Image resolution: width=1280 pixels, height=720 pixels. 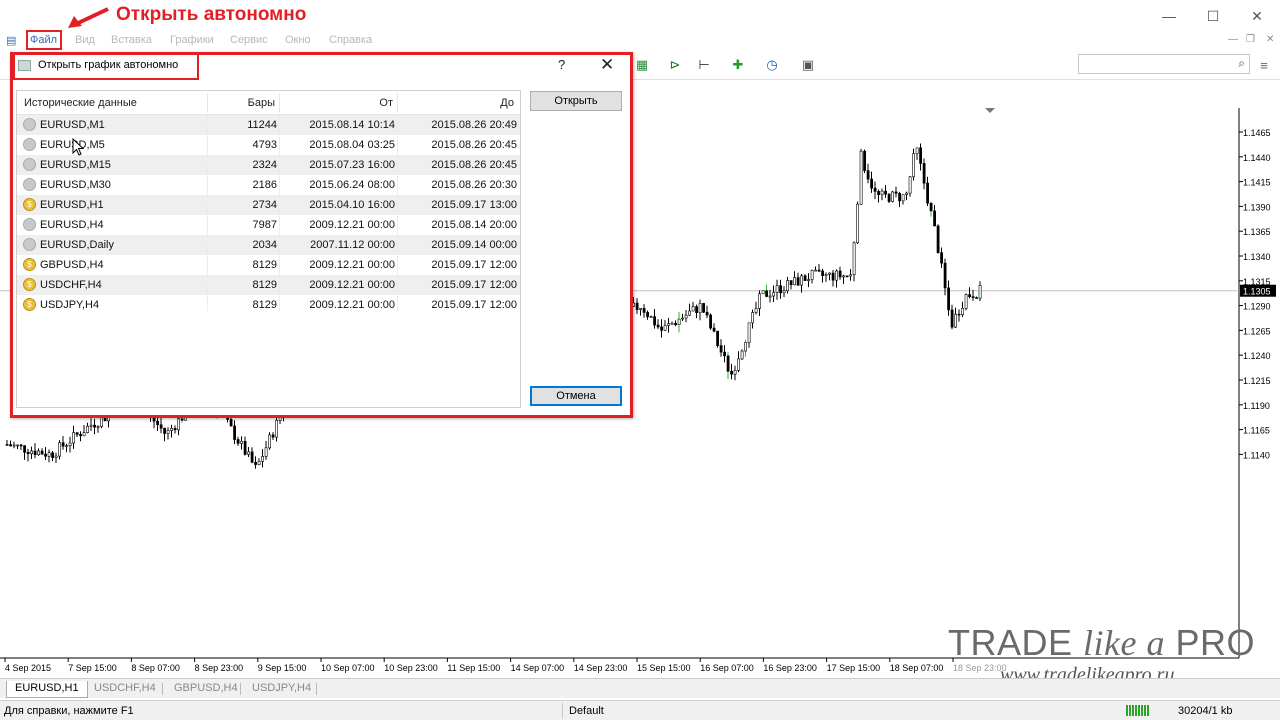 What do you see at coordinates (808, 65) in the screenshot?
I see `templates-icon: ▣` at bounding box center [808, 65].